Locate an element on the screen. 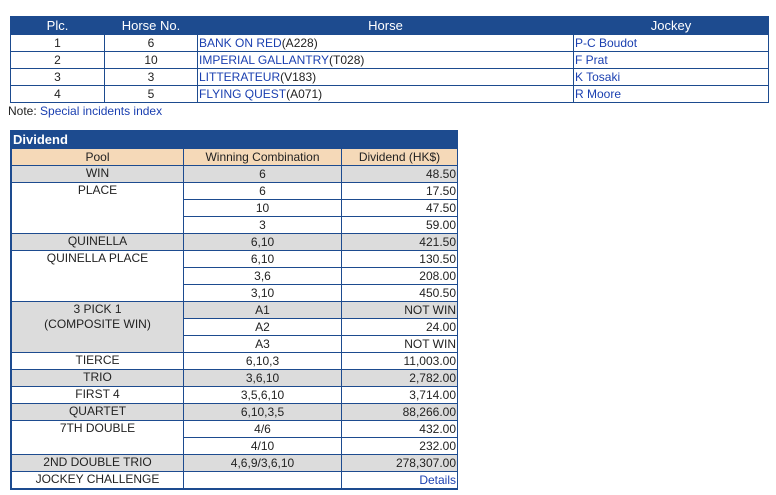  horse-link: FLYING QUEST is located at coordinates (242, 94).